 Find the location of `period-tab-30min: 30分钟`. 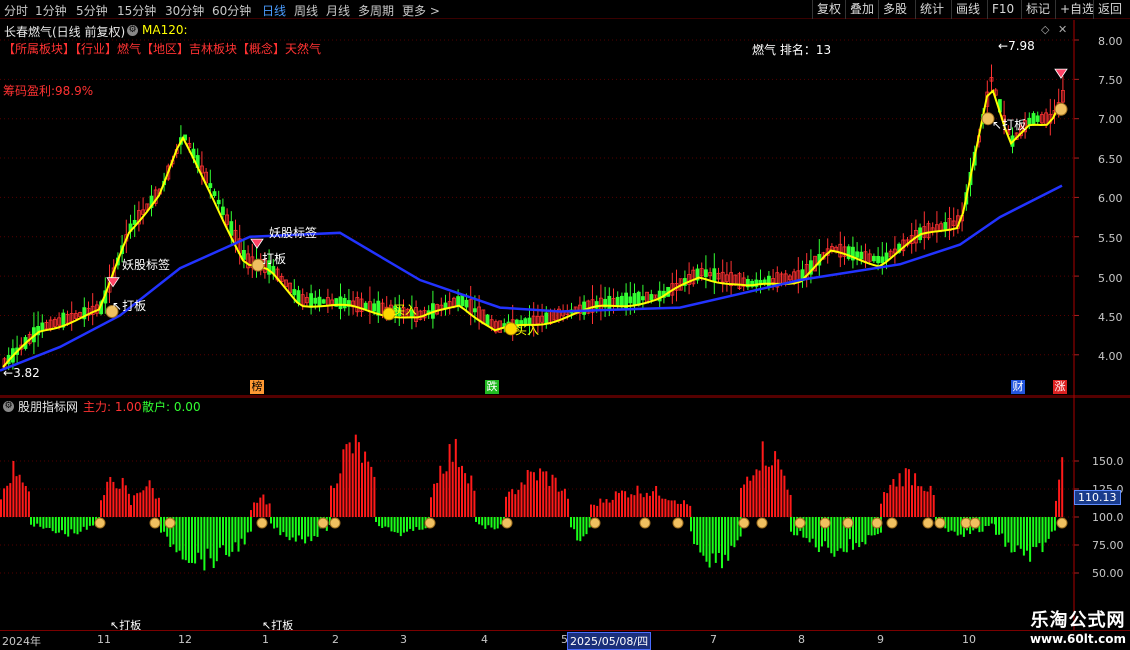

period-tab-30min: 30分钟 is located at coordinates (184, 10).